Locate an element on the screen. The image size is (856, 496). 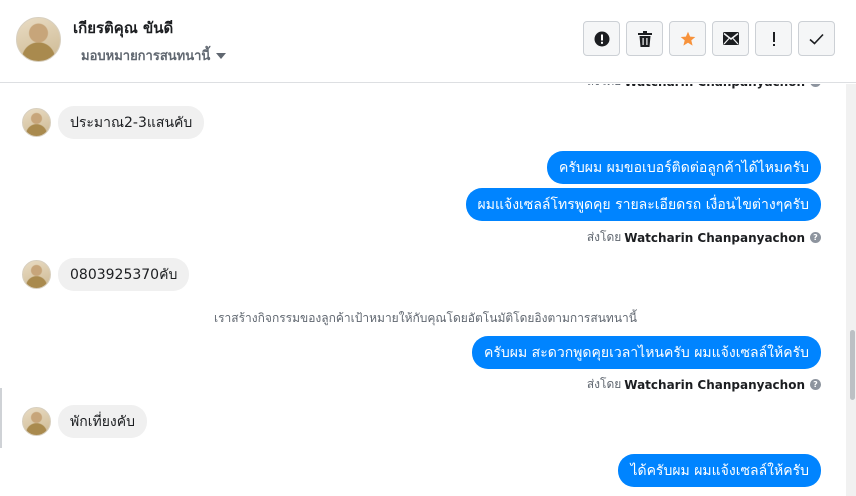
trash-icon is located at coordinates (644, 38).